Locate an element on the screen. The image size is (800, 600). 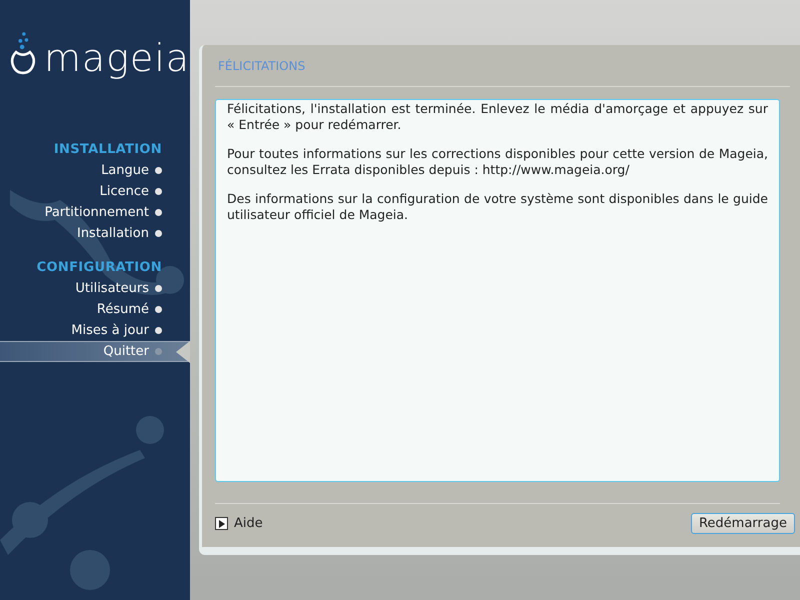
sidebar-item: Langue is located at coordinates (95, 170).